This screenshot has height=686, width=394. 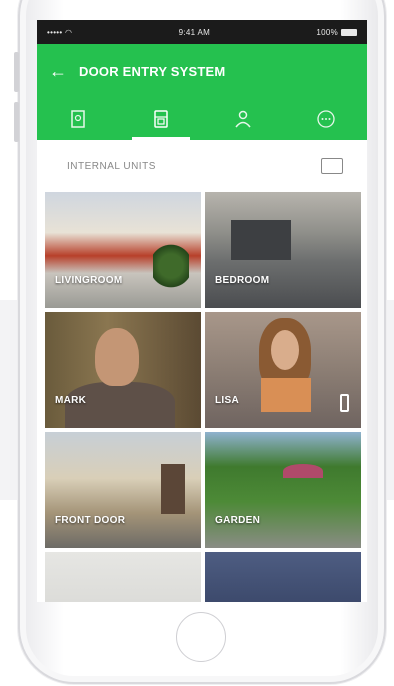 I want to click on unit-label: FRONT DOOR, so click(x=90, y=520).